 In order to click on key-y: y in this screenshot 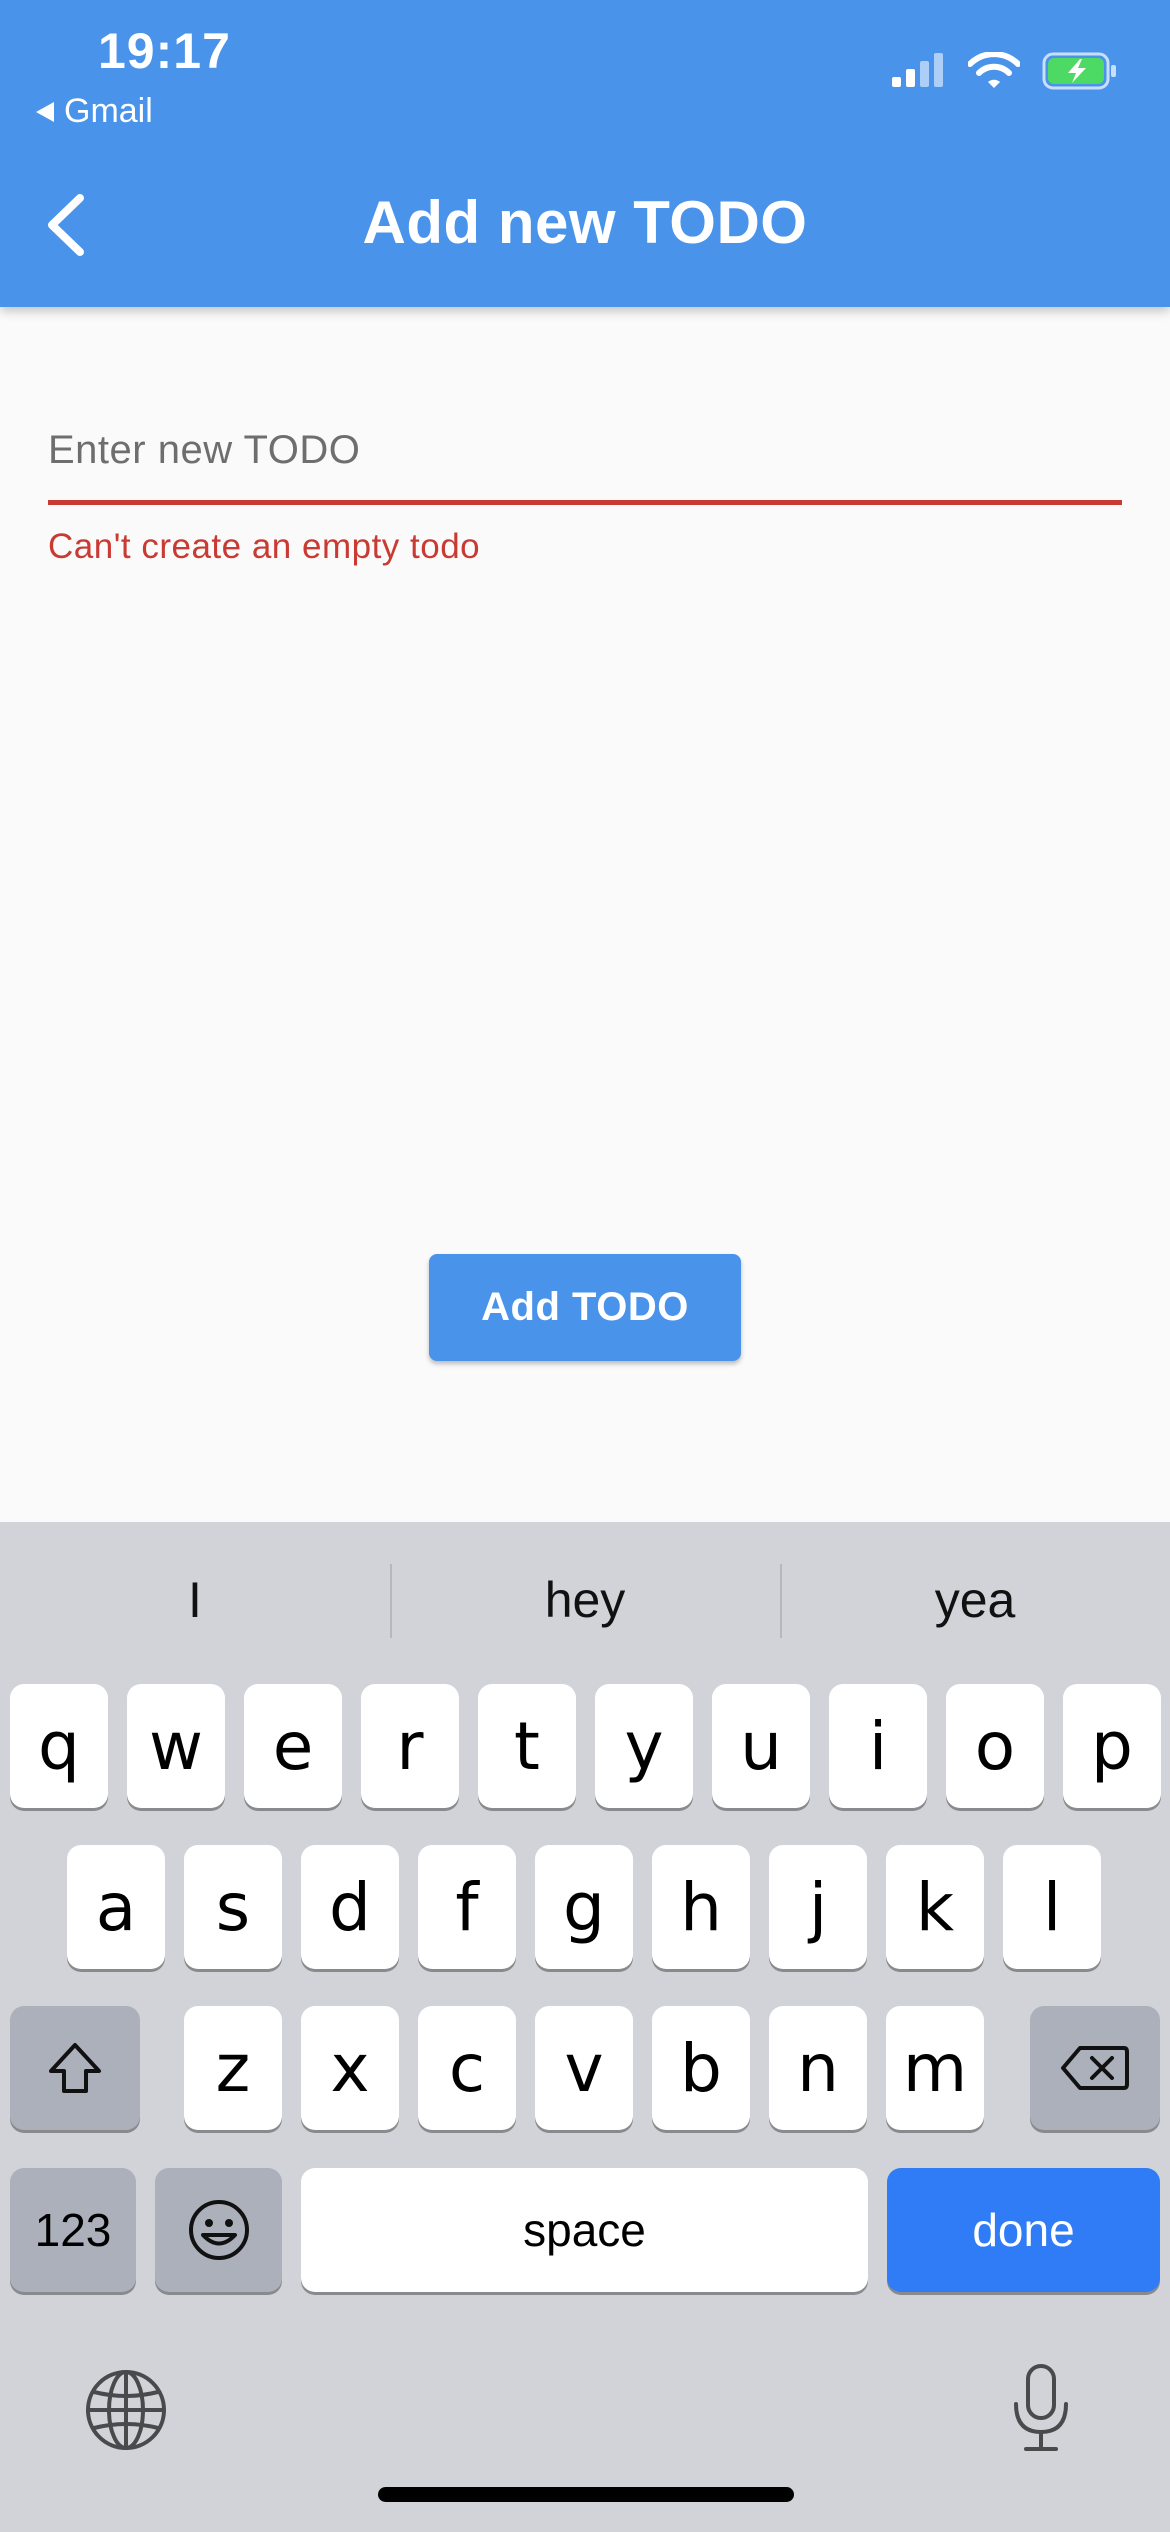, I will do `click(644, 1746)`.